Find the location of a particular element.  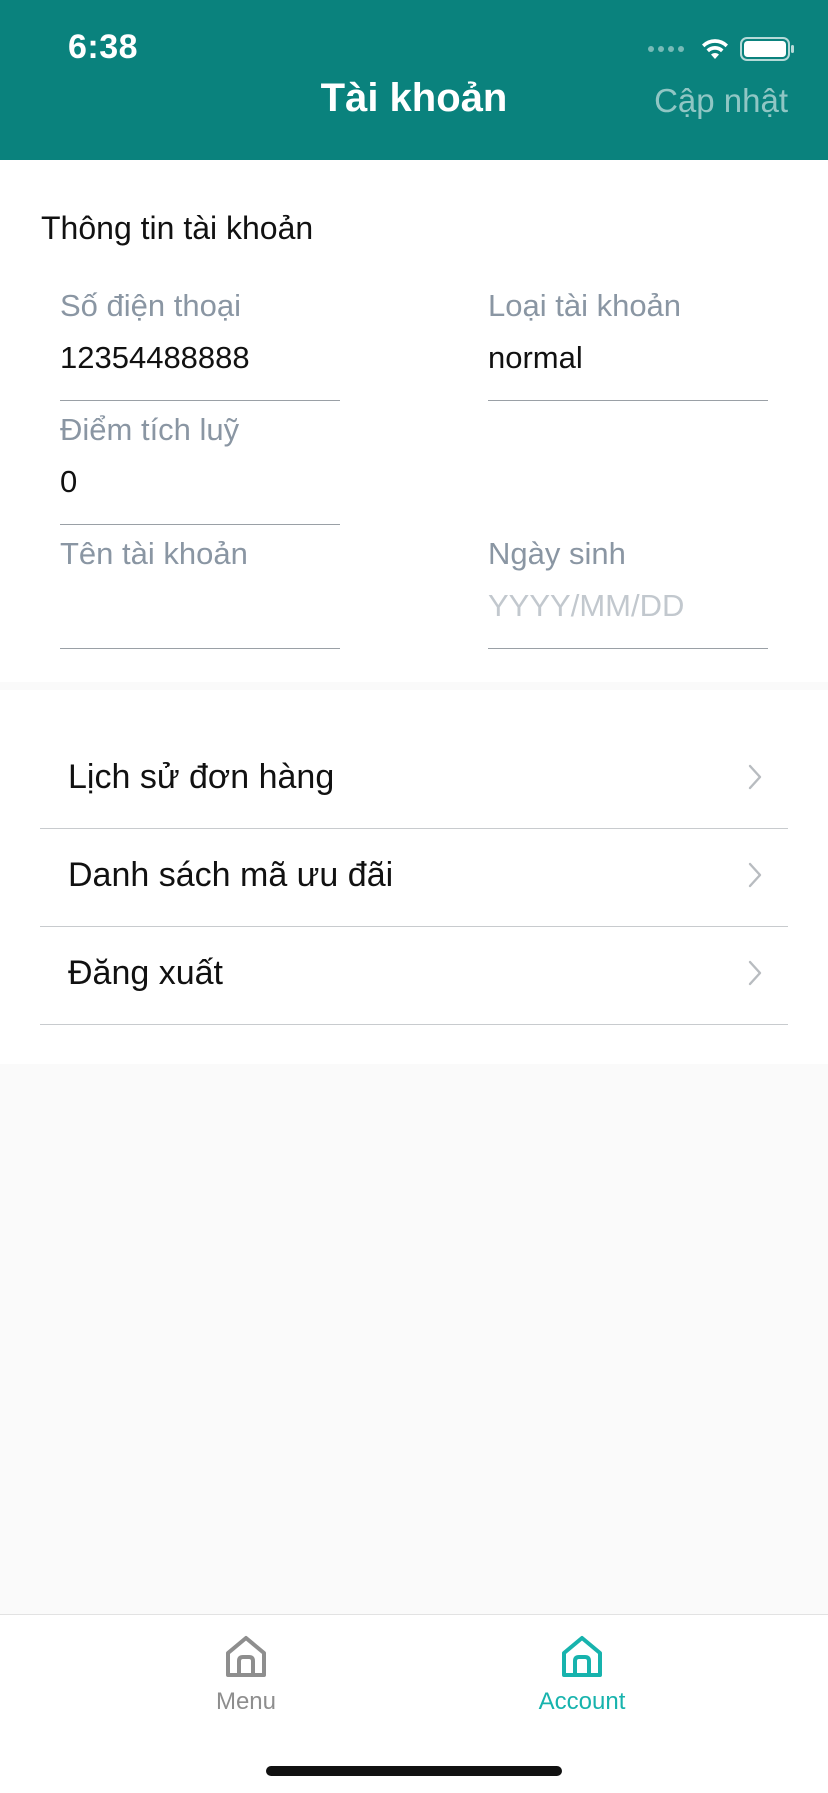

menu-item-label: Danh sách mã ưu đãi is located at coordinates (231, 875).